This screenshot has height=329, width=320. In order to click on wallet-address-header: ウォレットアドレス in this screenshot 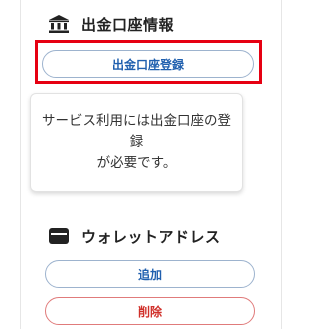, I will do `click(134, 236)`.